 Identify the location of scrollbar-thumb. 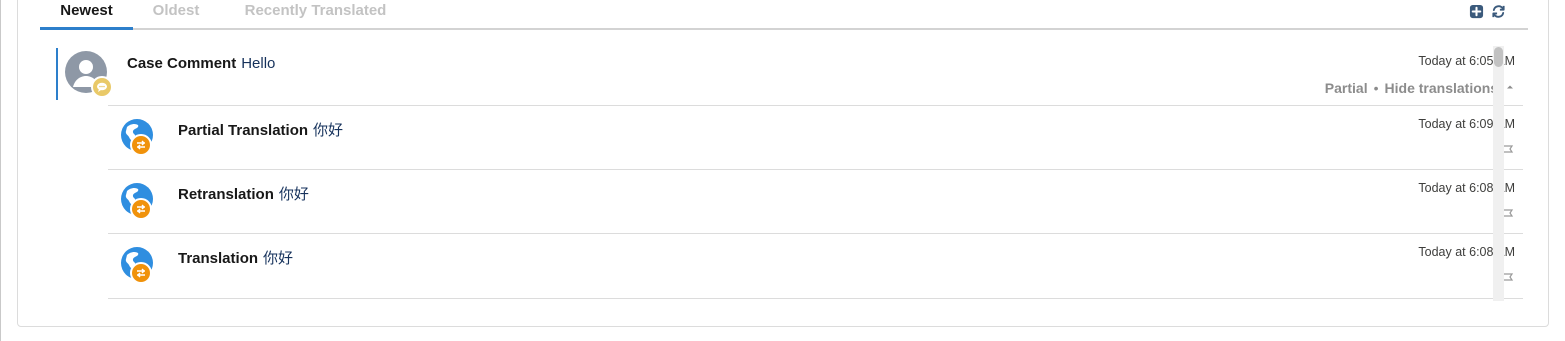
(1498, 57).